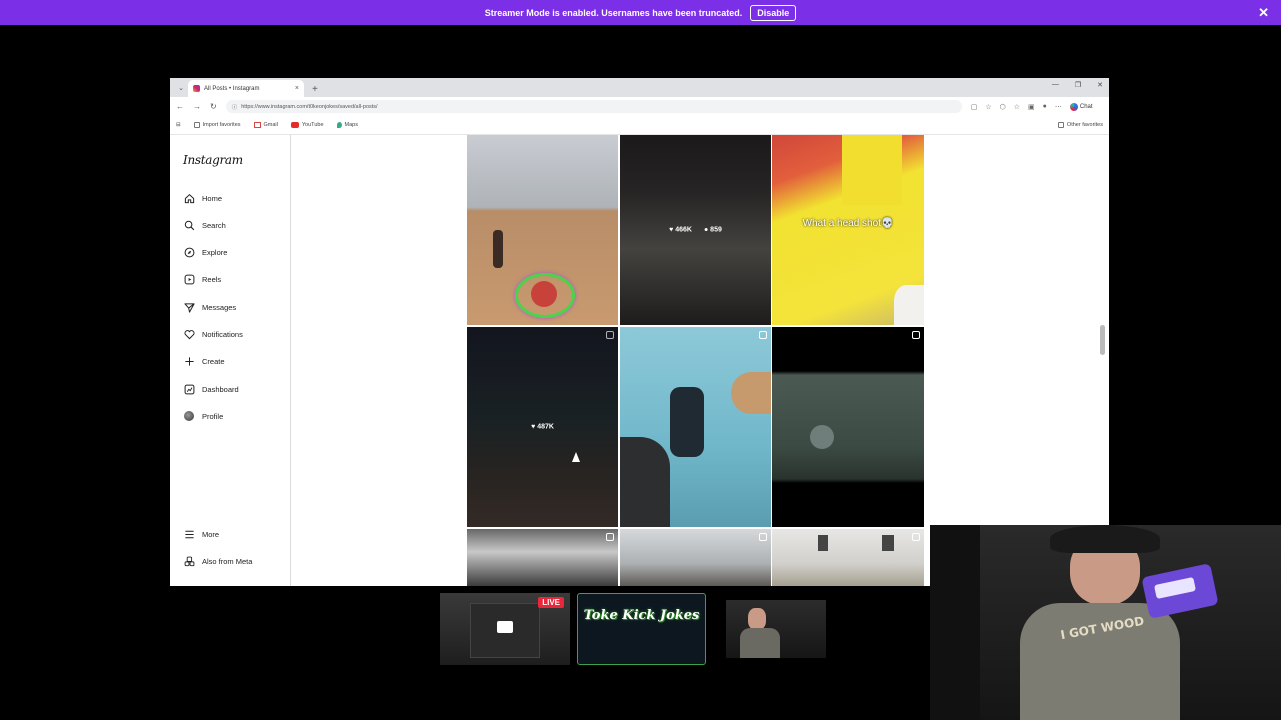 The width and height of the screenshot is (1281, 720). Describe the element at coordinates (196, 88) in the screenshot. I see `instagram-favicon-icon` at that location.